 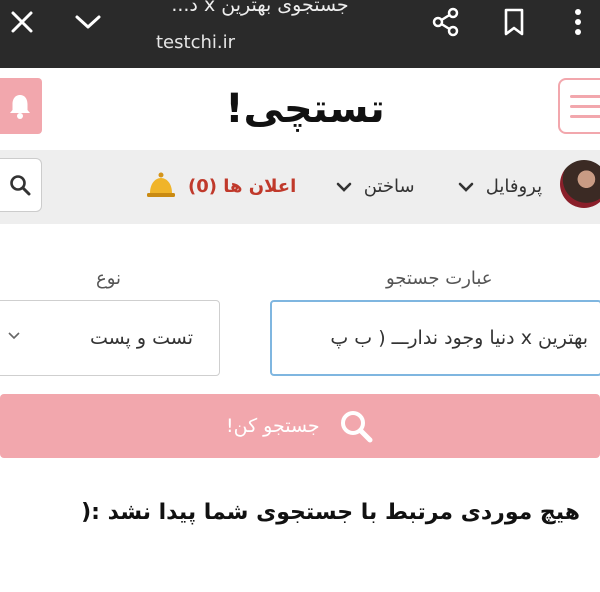 I want to click on search-button-label: جستجو کن!, so click(x=273, y=426).